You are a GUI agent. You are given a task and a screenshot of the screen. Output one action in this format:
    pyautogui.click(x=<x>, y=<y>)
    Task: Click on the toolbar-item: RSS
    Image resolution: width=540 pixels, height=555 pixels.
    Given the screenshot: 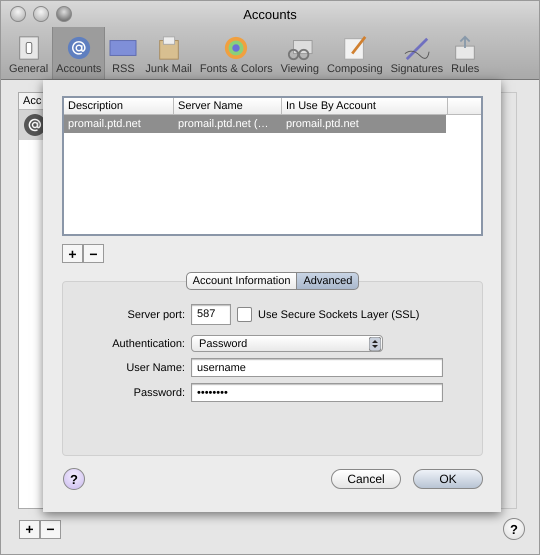 What is the action you would take?
    pyautogui.click(x=123, y=53)
    